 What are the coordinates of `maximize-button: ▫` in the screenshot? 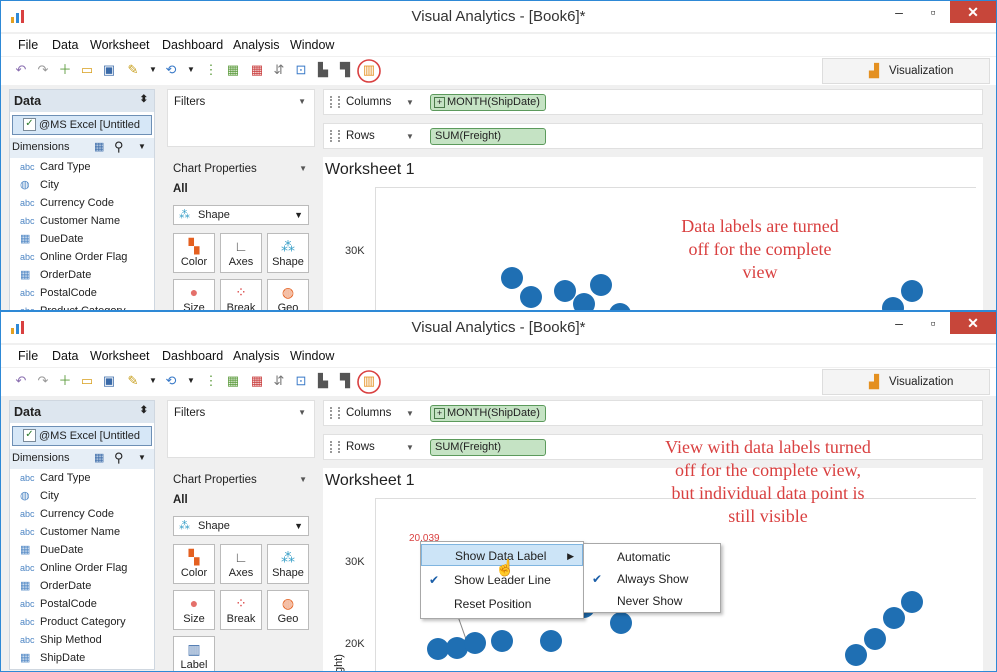 It's located at (933, 323).